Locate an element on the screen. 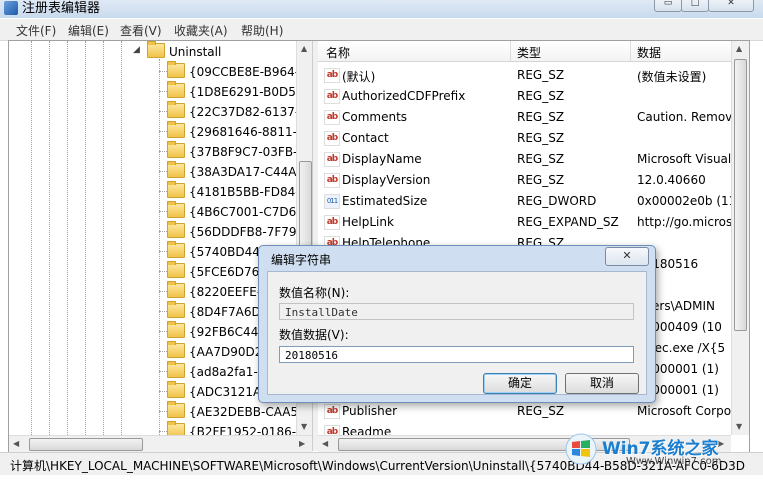 This screenshot has height=483, width=763. tree-item-label: {4181B5BB-FD84-4 is located at coordinates (248, 192).